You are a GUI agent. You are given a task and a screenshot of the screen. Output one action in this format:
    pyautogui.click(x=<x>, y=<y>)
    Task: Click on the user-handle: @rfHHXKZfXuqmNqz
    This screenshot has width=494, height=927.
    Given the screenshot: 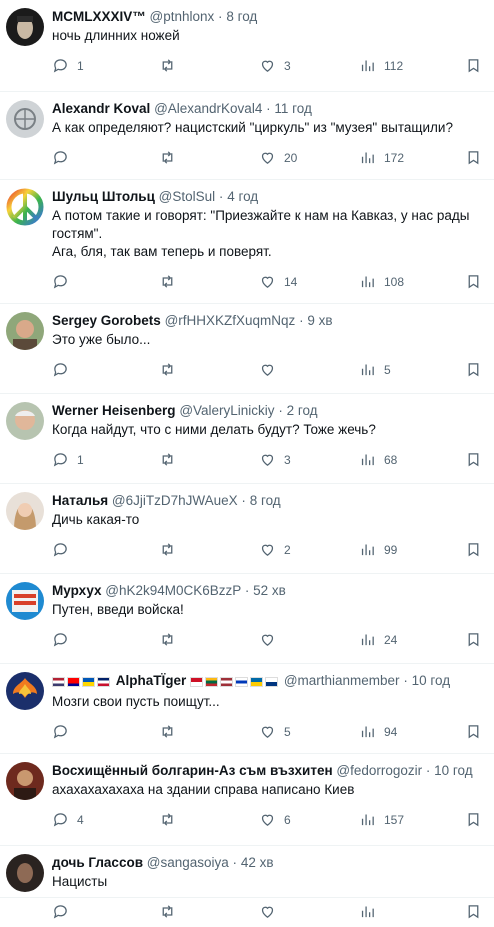 What is the action you would take?
    pyautogui.click(x=230, y=320)
    